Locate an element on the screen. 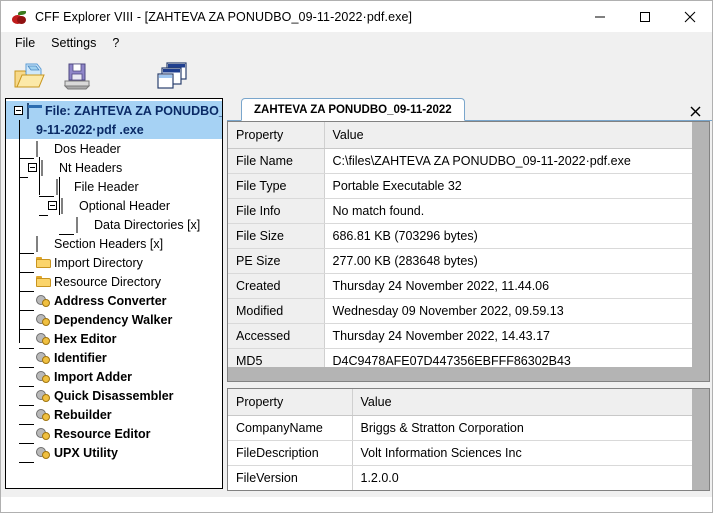  tree-item-address-converter: Address Converter is located at coordinates (114, 301).